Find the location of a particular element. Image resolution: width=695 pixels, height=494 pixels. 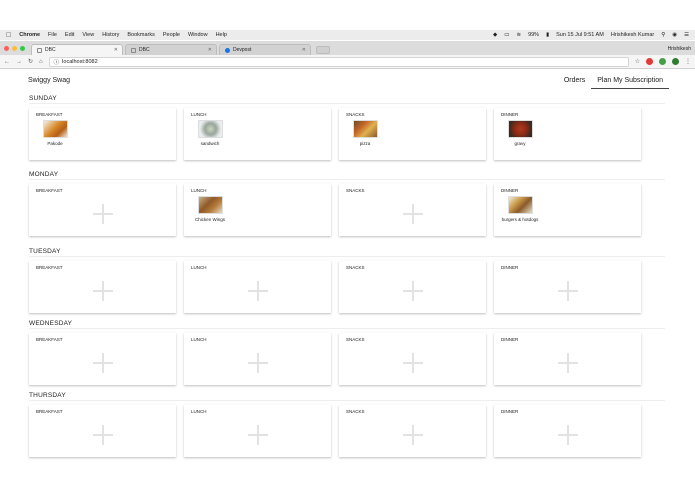

menu-window: Window is located at coordinates (198, 35).